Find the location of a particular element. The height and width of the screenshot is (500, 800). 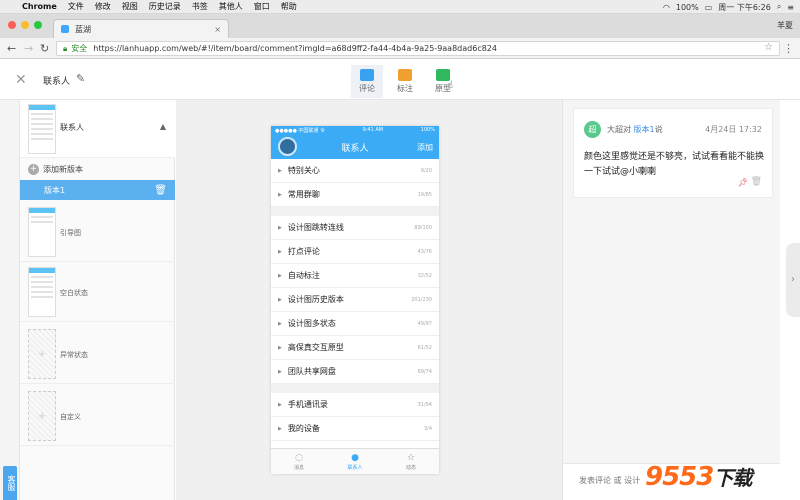

comment-icon is located at coordinates (367, 75).